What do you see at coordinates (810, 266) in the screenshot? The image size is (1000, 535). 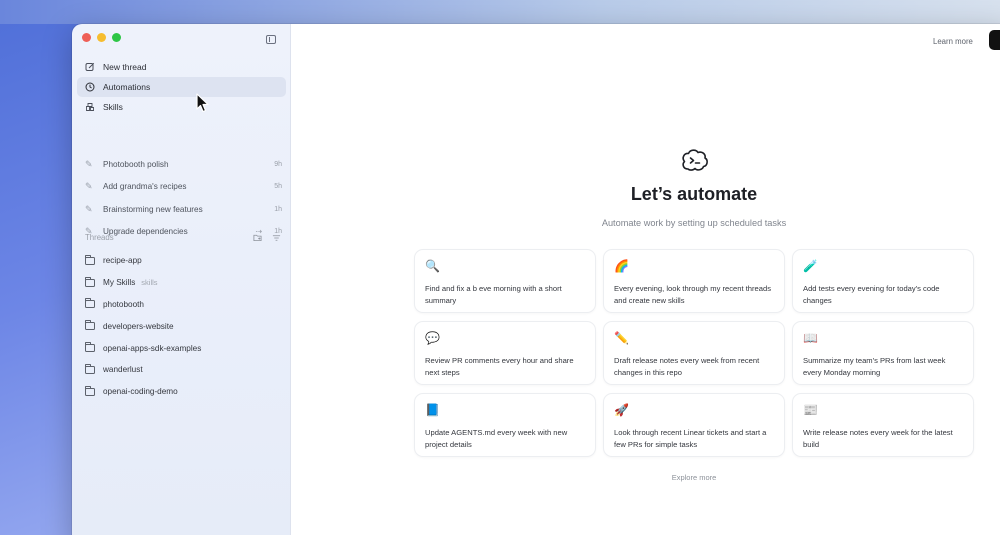 I see `test-tube-icon: 🧪` at bounding box center [810, 266].